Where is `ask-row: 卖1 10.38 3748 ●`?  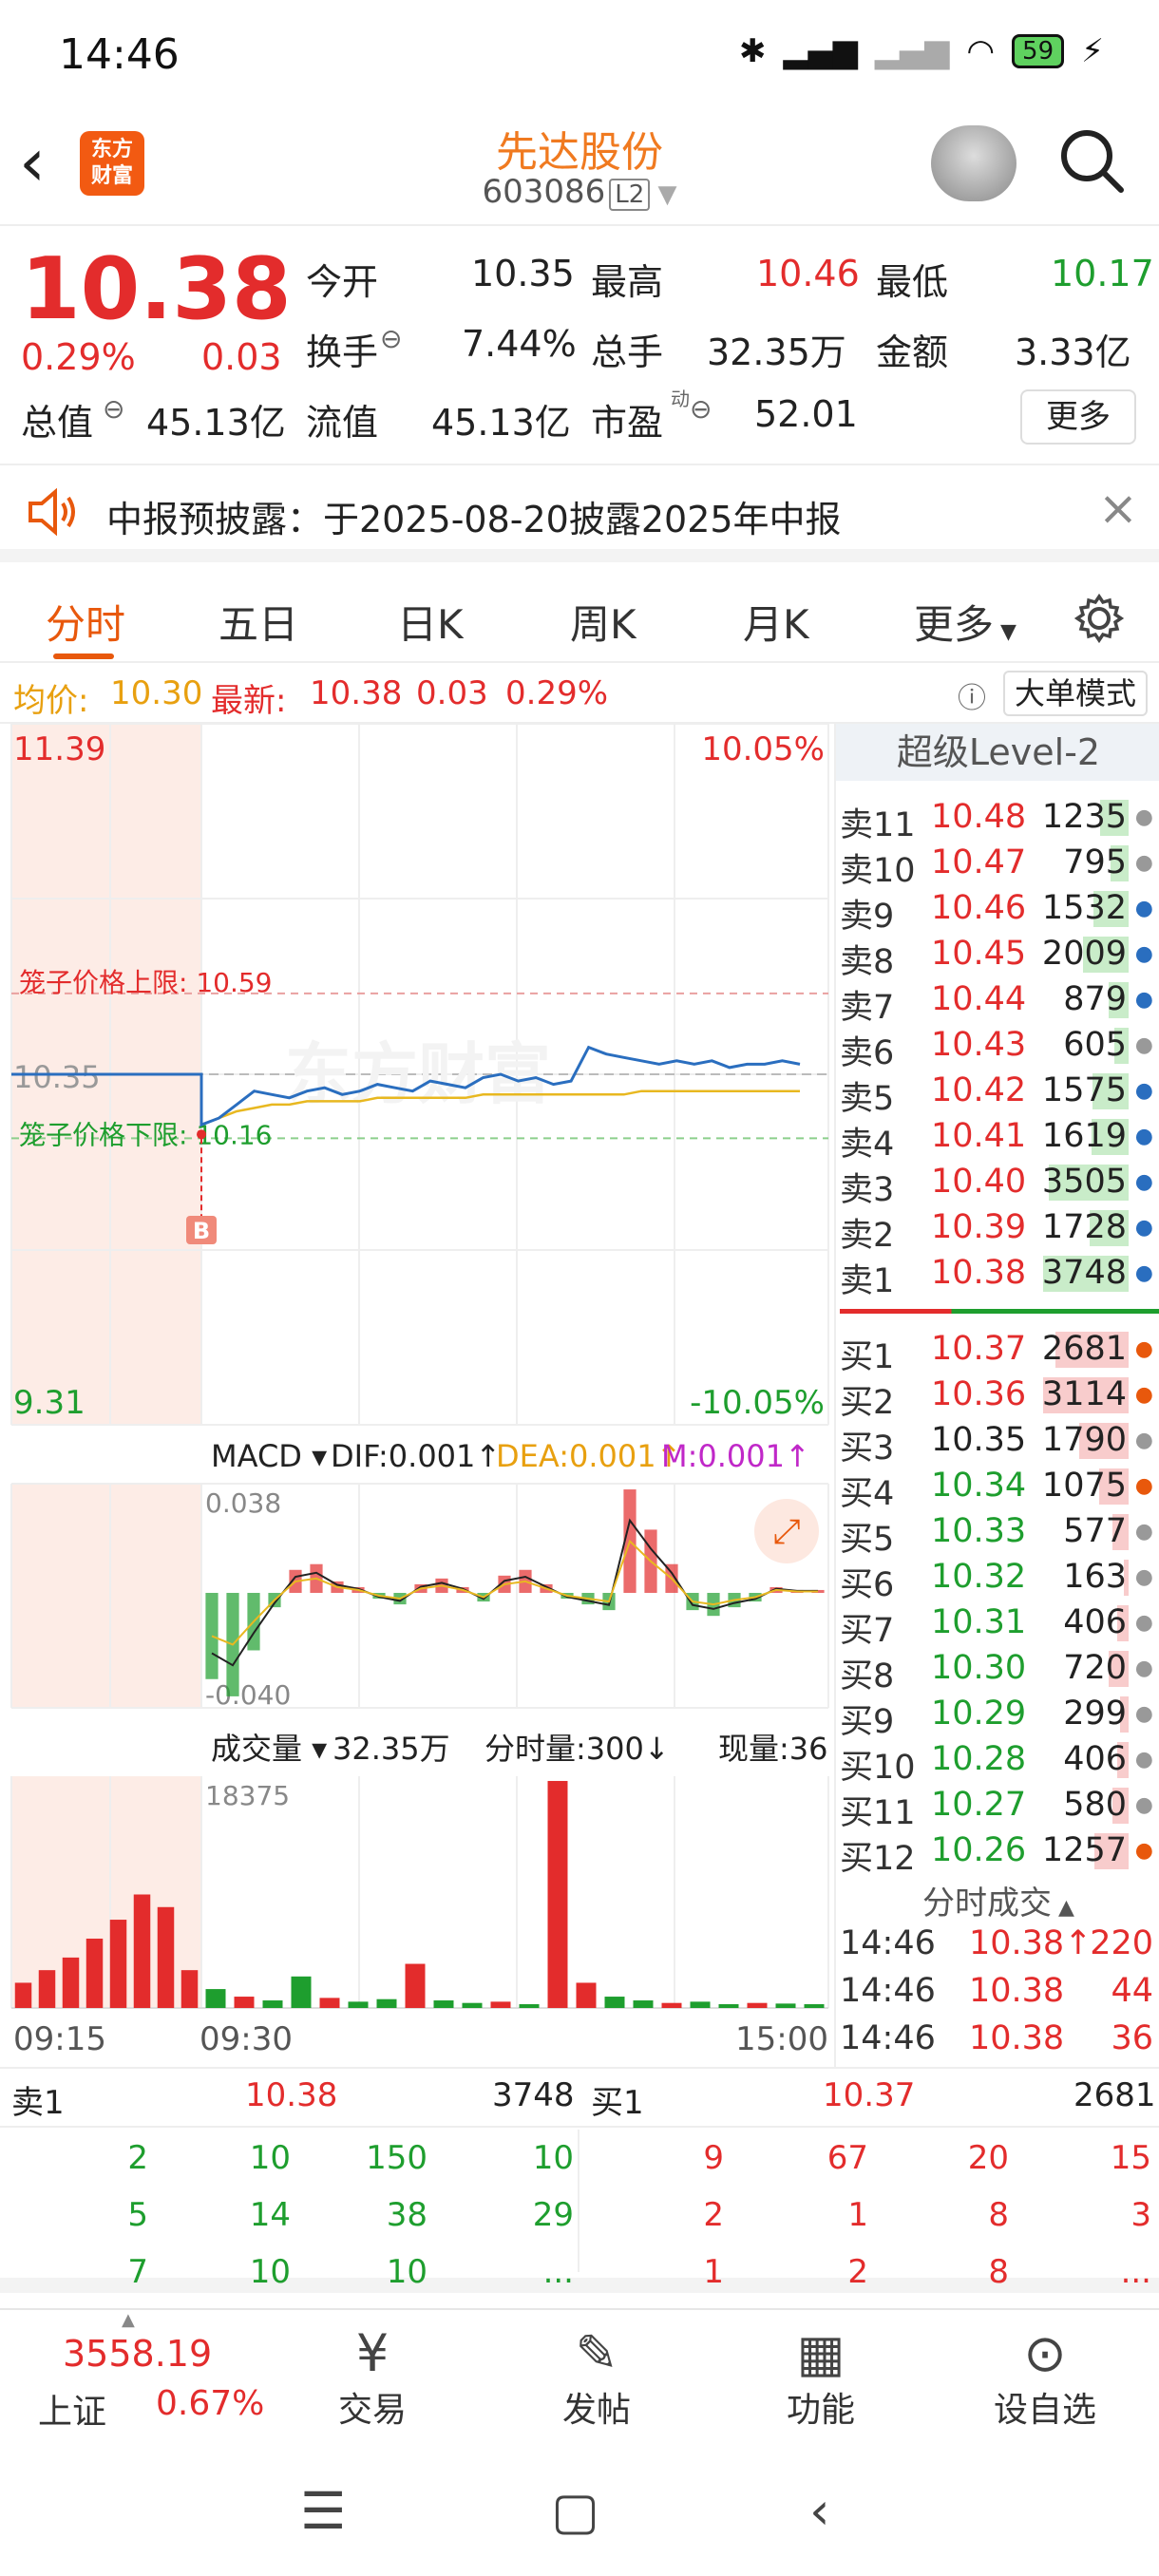 ask-row: 卖1 10.38 3748 ● is located at coordinates (997, 1276).